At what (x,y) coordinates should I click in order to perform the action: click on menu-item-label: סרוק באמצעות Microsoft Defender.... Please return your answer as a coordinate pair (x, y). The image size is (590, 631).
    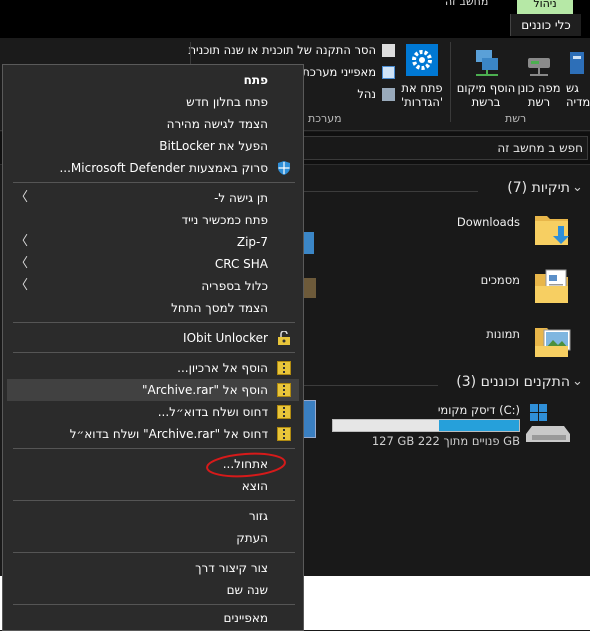
    Looking at the image, I should click on (163, 168).